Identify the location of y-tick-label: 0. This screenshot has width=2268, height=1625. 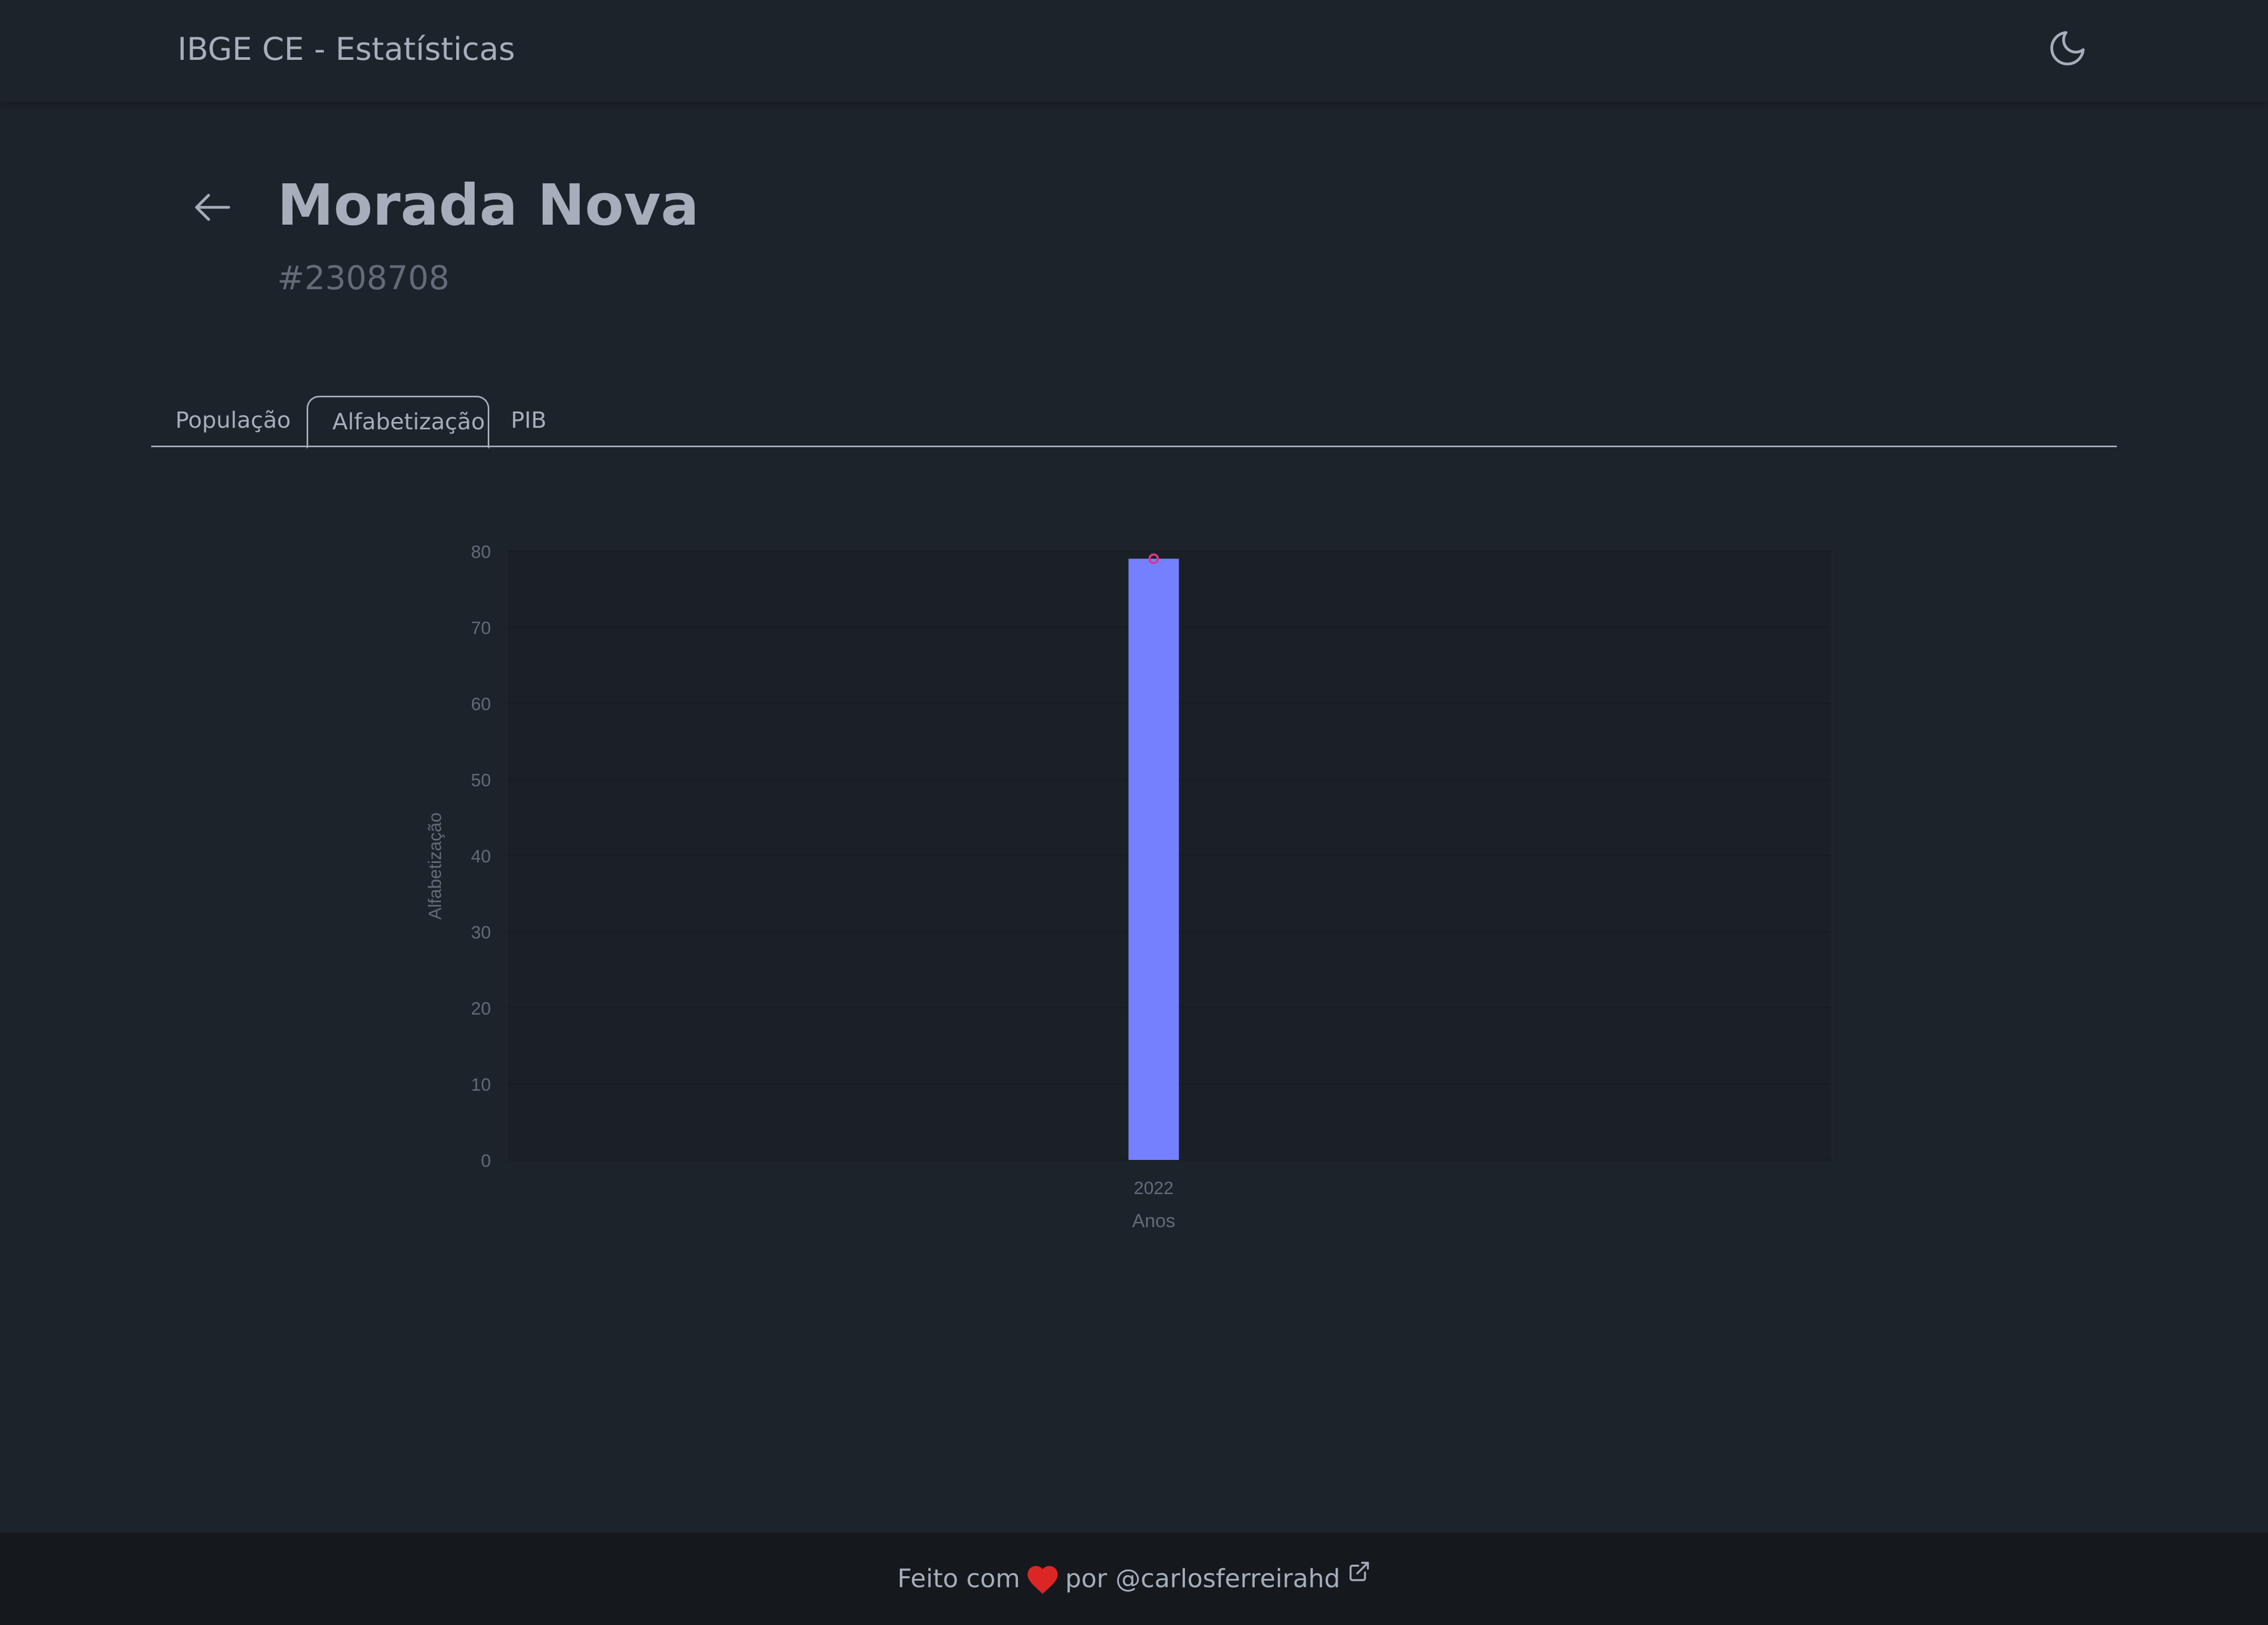
(486, 1161).